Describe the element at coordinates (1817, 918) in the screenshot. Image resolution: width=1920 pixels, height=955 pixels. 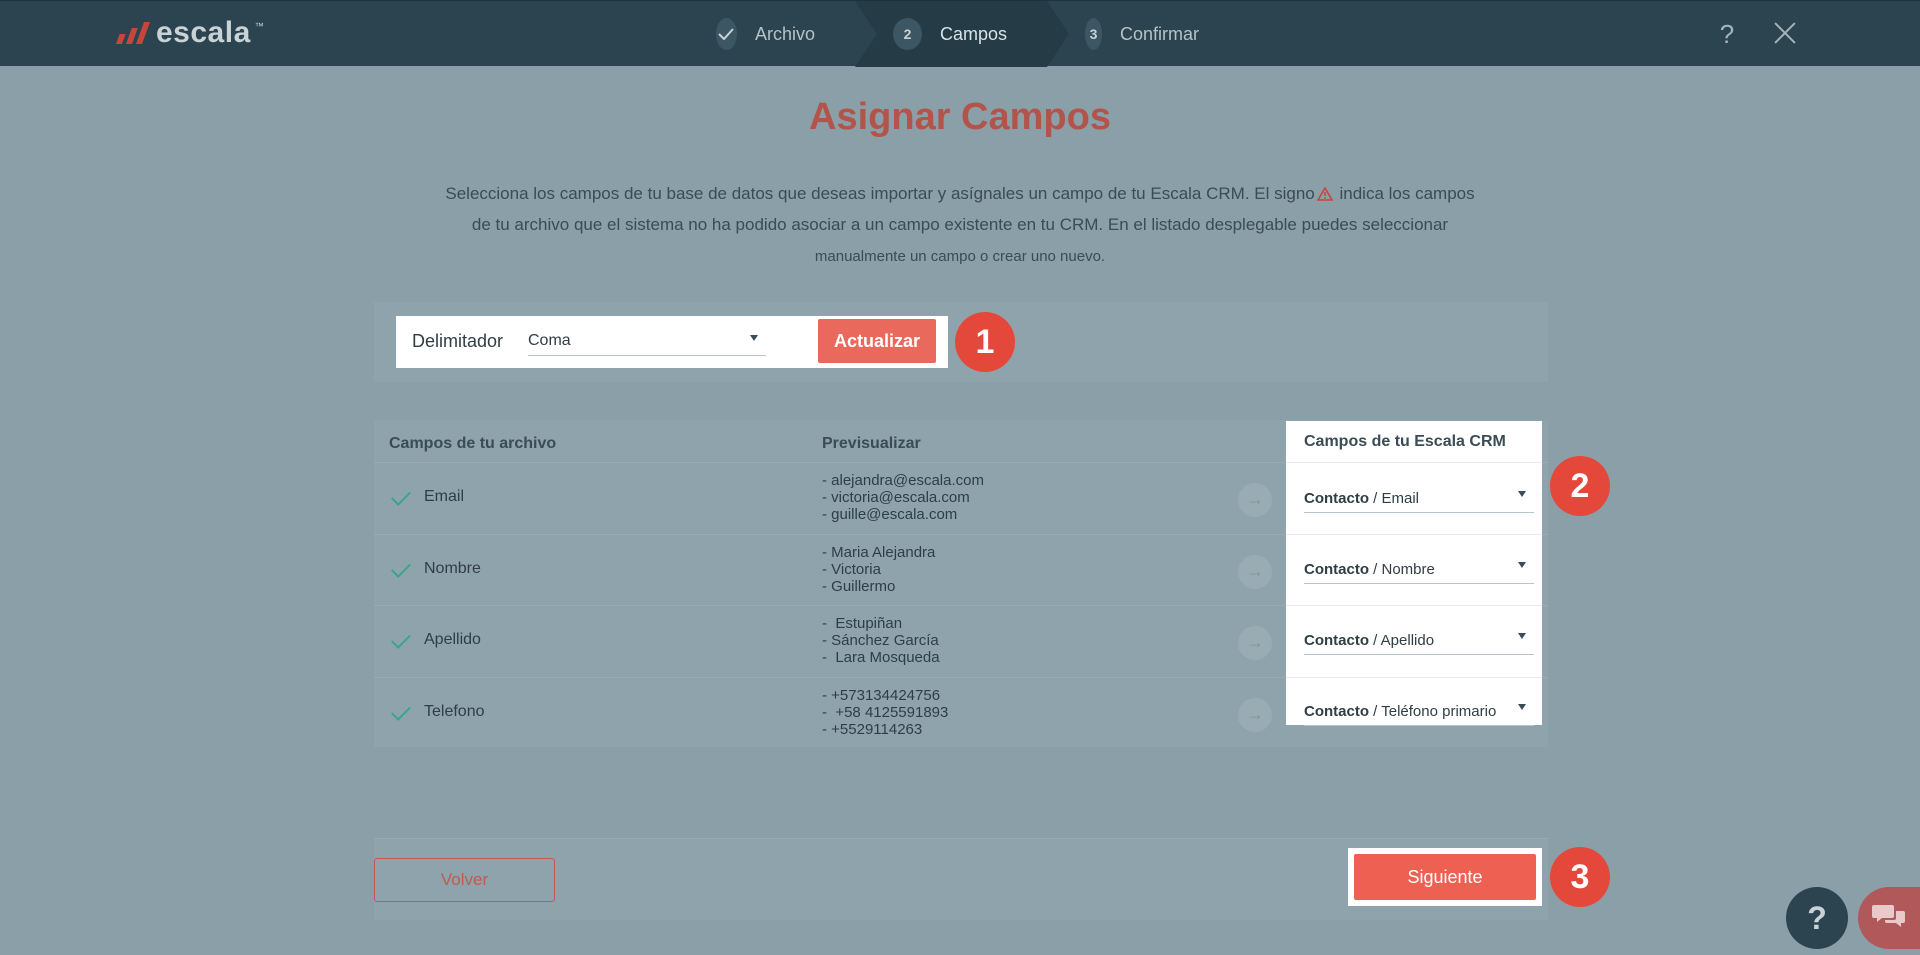
I see `help-chat-button: ?` at that location.